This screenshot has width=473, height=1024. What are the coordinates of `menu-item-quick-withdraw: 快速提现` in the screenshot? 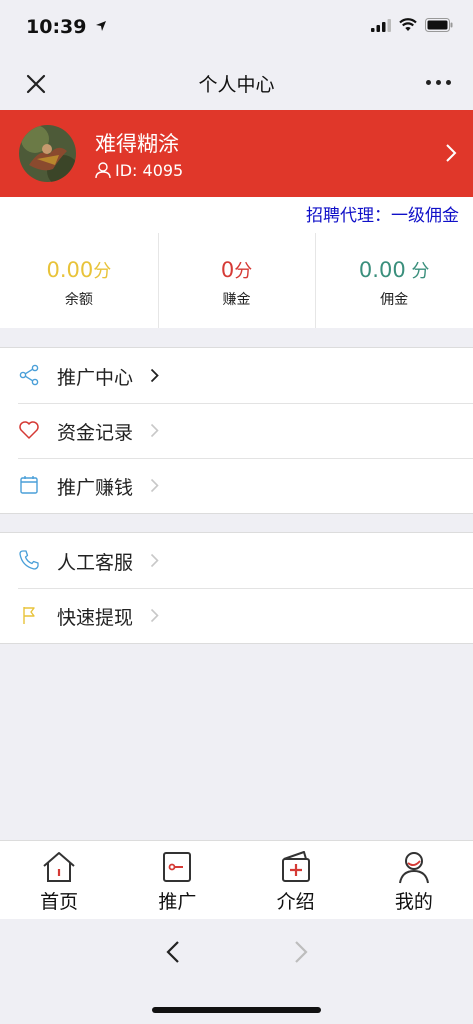 It's located at (236, 615).